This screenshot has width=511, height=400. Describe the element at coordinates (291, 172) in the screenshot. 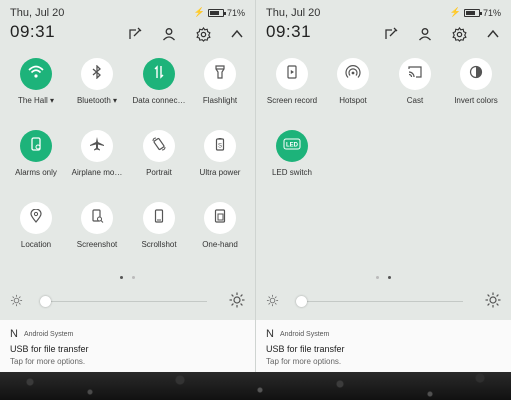

I see `tile-label: LED switch` at that location.